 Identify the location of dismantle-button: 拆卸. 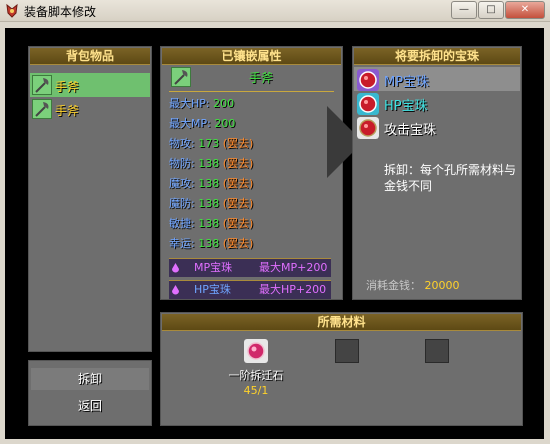
(90, 379).